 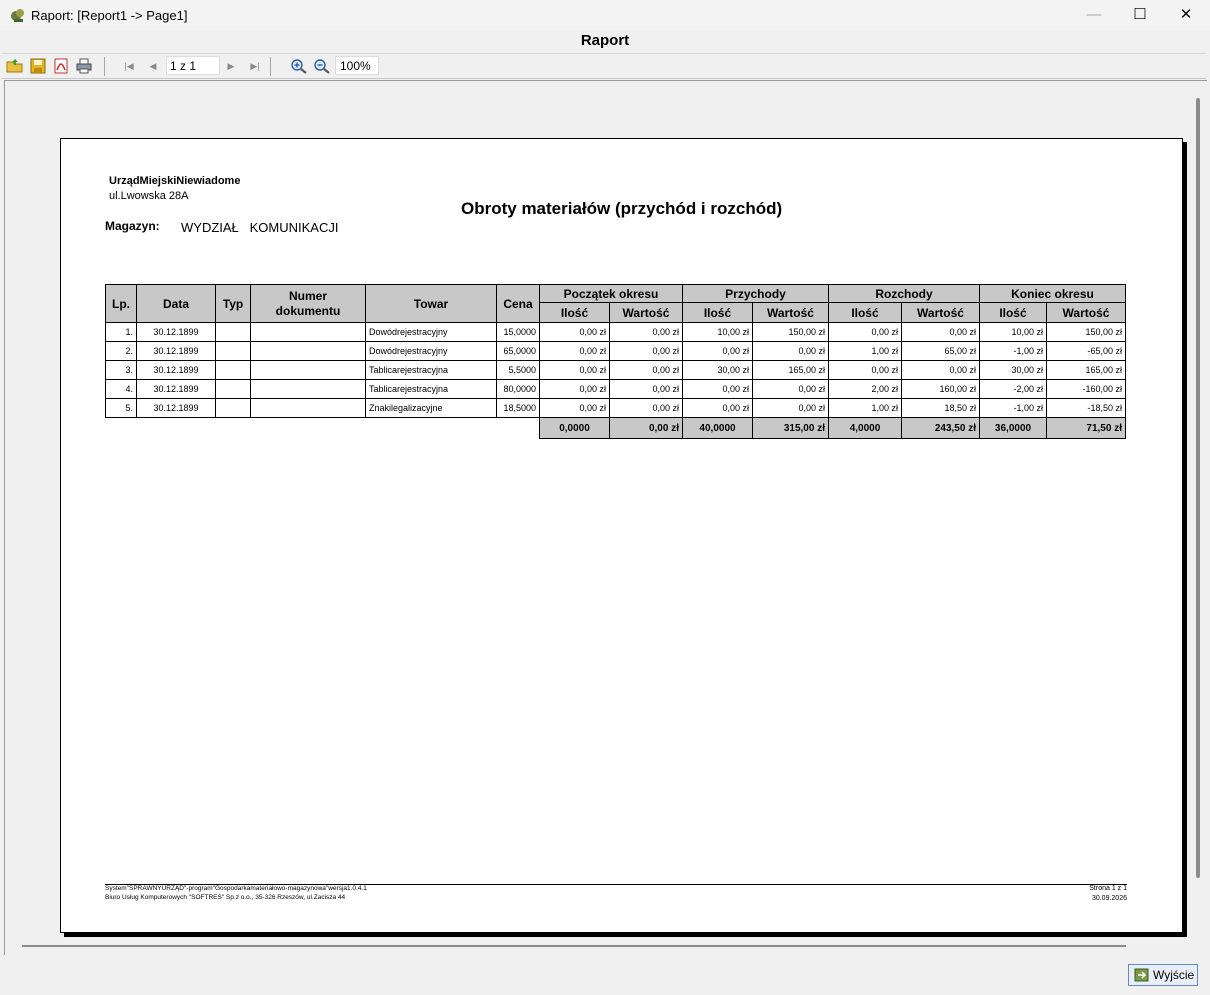 I want to click on zoom-out-icon, so click(x=322, y=66).